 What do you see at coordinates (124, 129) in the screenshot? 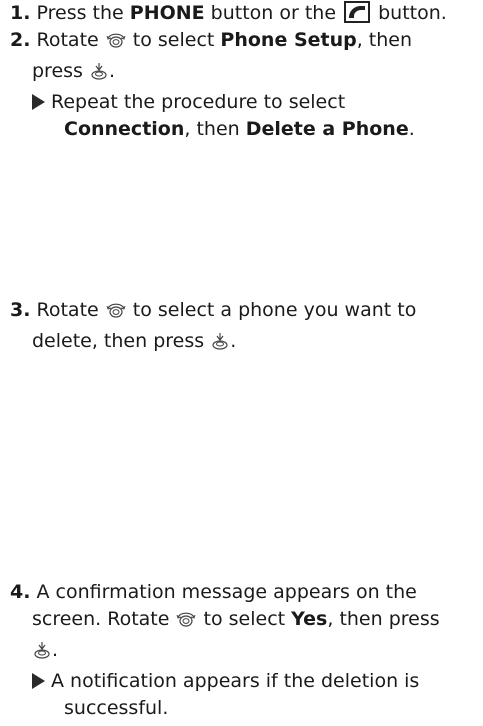
I see `connection-label: Connection` at bounding box center [124, 129].